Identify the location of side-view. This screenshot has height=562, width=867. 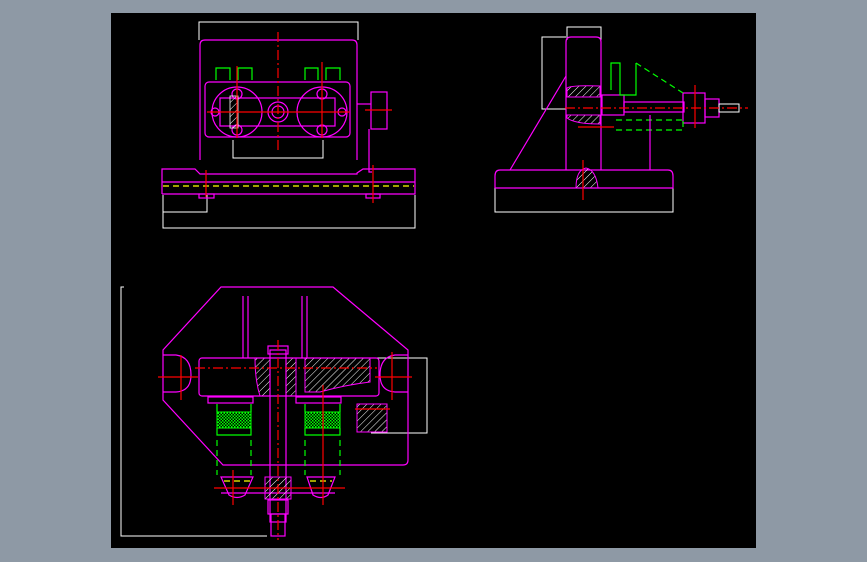
(621, 119).